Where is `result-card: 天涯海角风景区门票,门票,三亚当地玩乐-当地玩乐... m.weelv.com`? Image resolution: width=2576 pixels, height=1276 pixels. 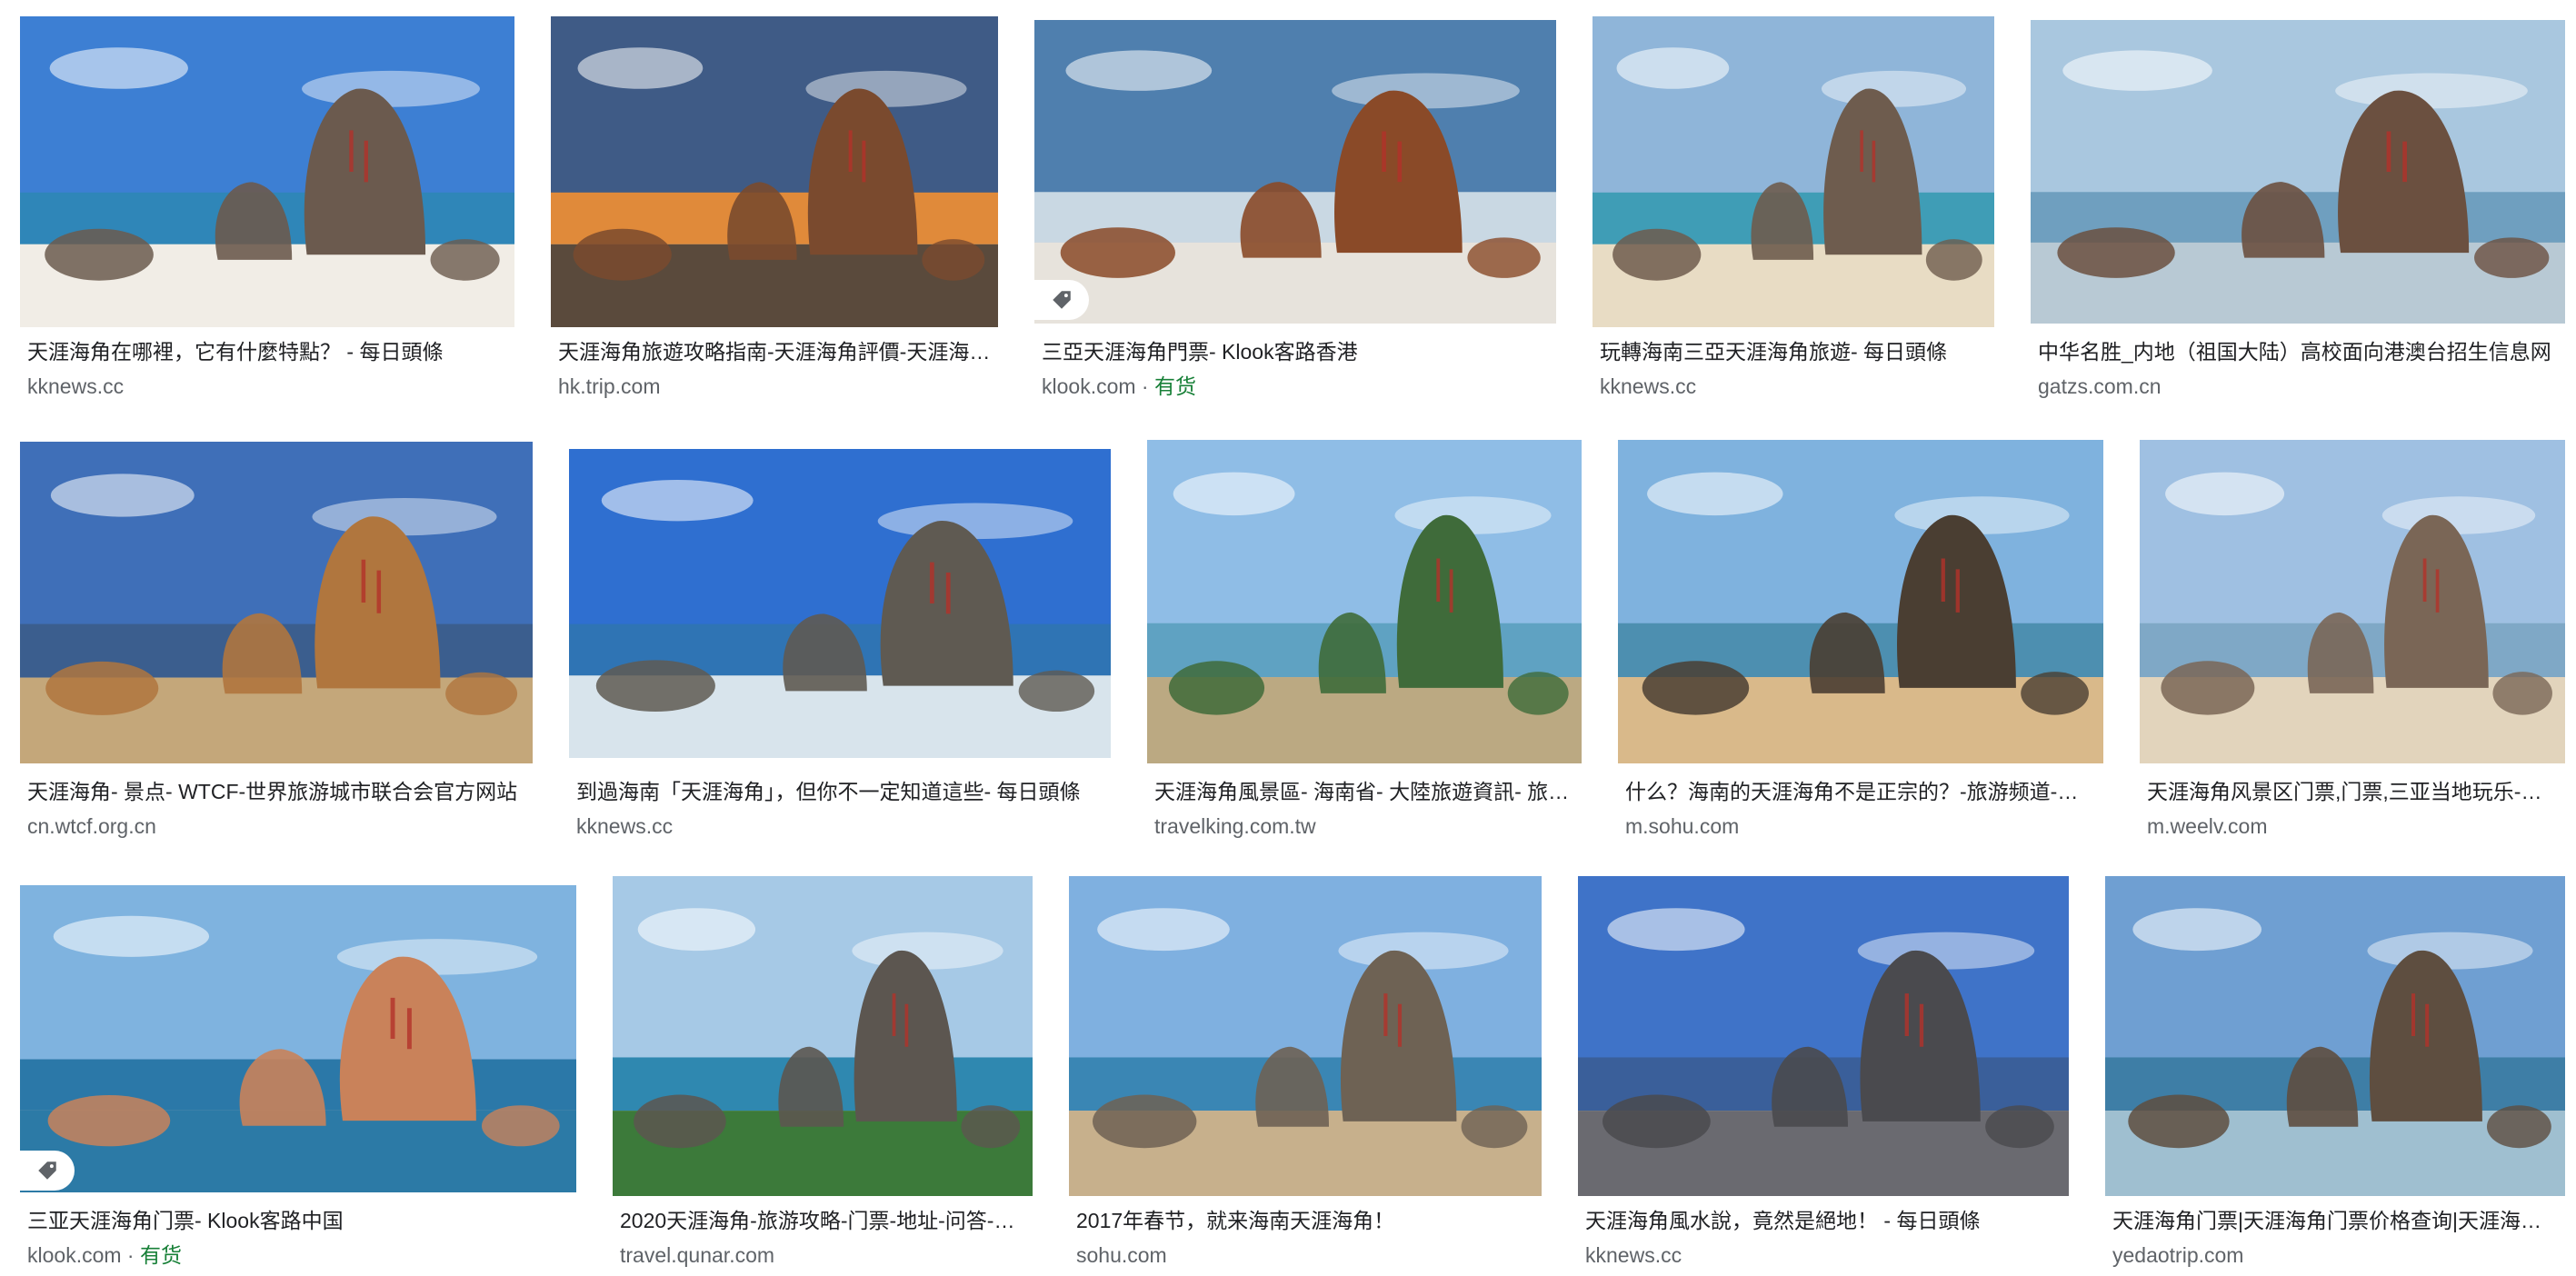
result-card: 天涯海角风景区门票,门票,三亚当地玩乐-当地玩乐... m.weelv.com is located at coordinates (2352, 641).